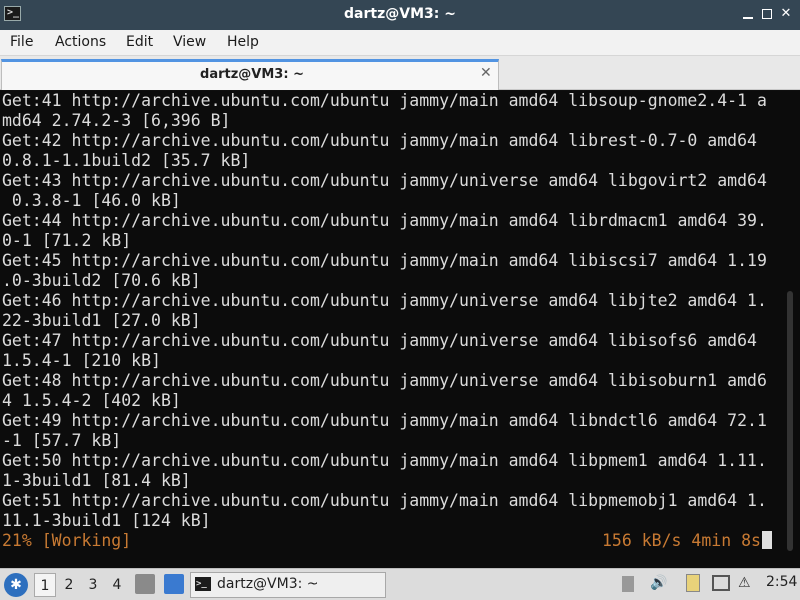 The image size is (800, 600). I want to click on terminal-line: 1-3build1 [81.4 kB], so click(96, 480).